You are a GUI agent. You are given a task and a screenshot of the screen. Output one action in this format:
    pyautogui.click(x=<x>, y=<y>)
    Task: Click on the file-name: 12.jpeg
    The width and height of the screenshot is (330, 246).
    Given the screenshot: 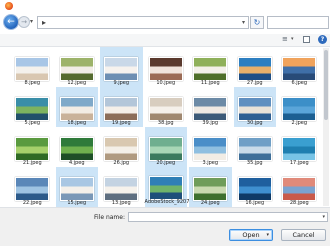 What is the action you would take?
    pyautogui.click(x=77, y=83)
    